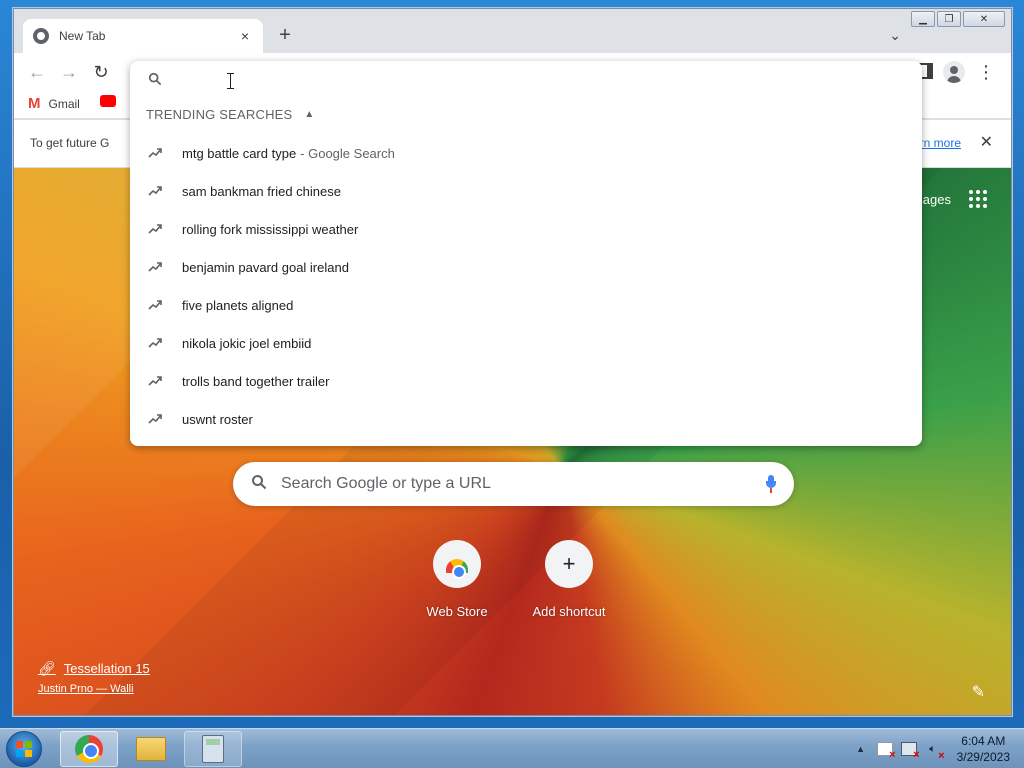  What do you see at coordinates (771, 484) in the screenshot?
I see `microphone-icon` at bounding box center [771, 484].